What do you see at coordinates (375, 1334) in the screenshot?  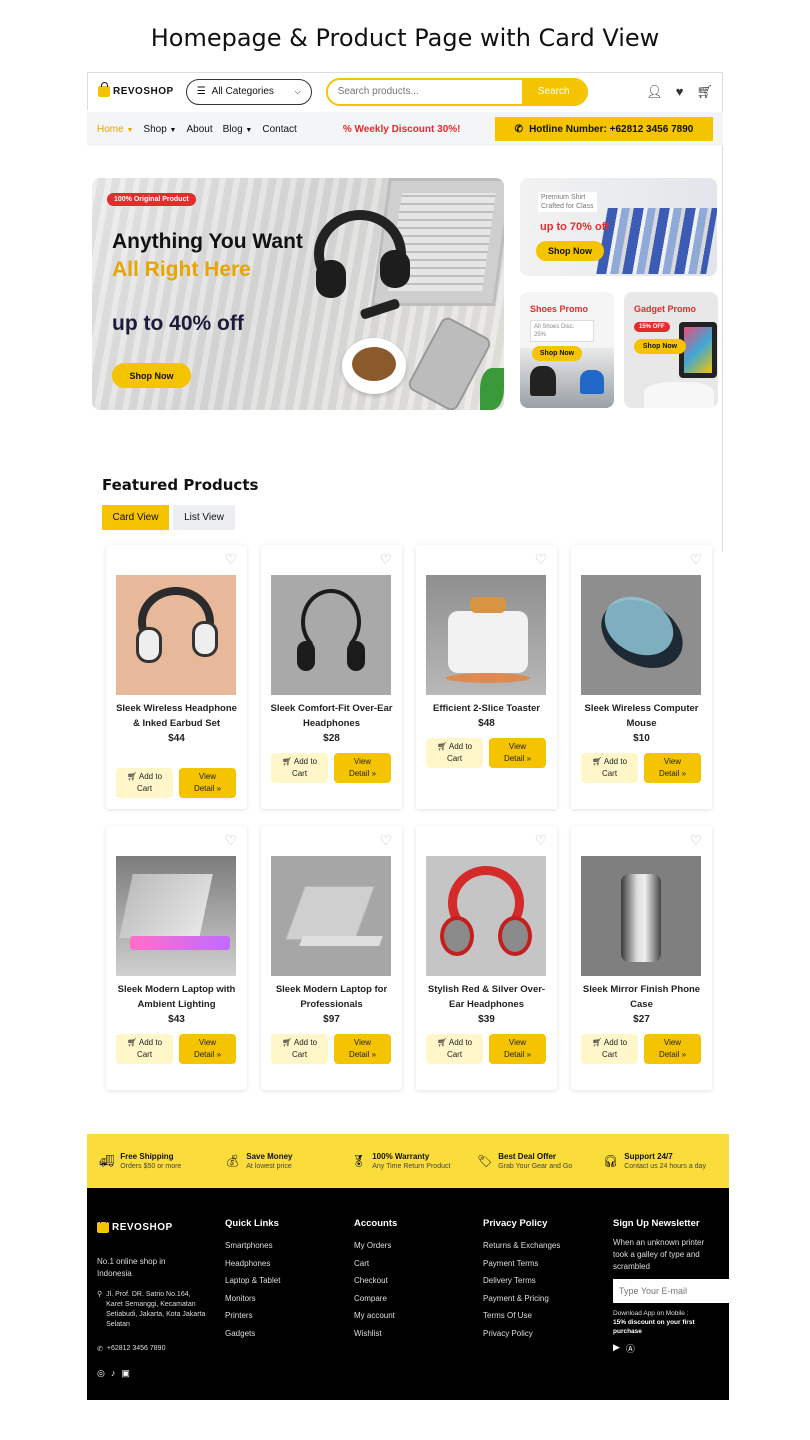 I see `footer-link: Wishlist` at bounding box center [375, 1334].